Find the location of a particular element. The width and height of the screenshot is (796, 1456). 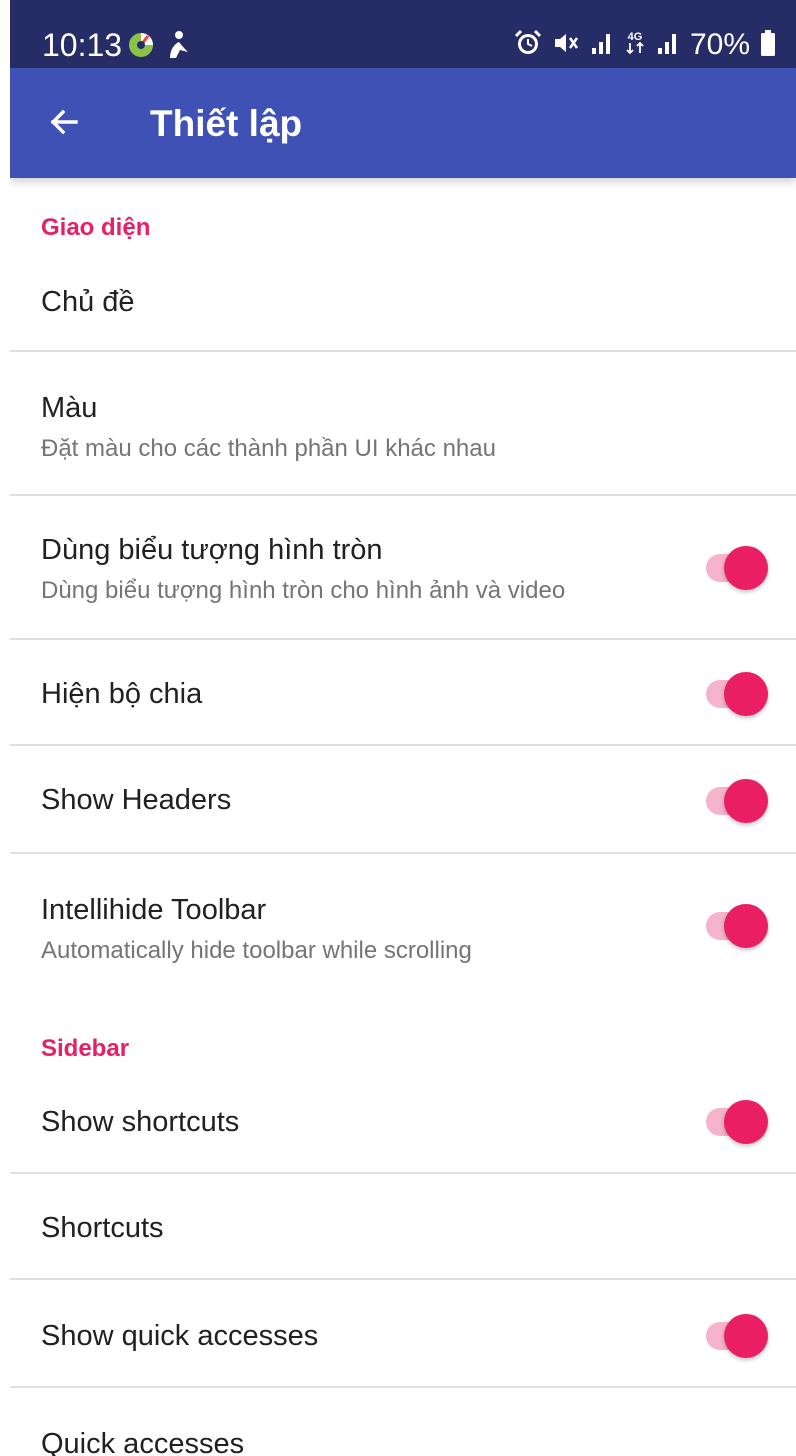

show-shortcuts-switch is located at coordinates (736, 1122).